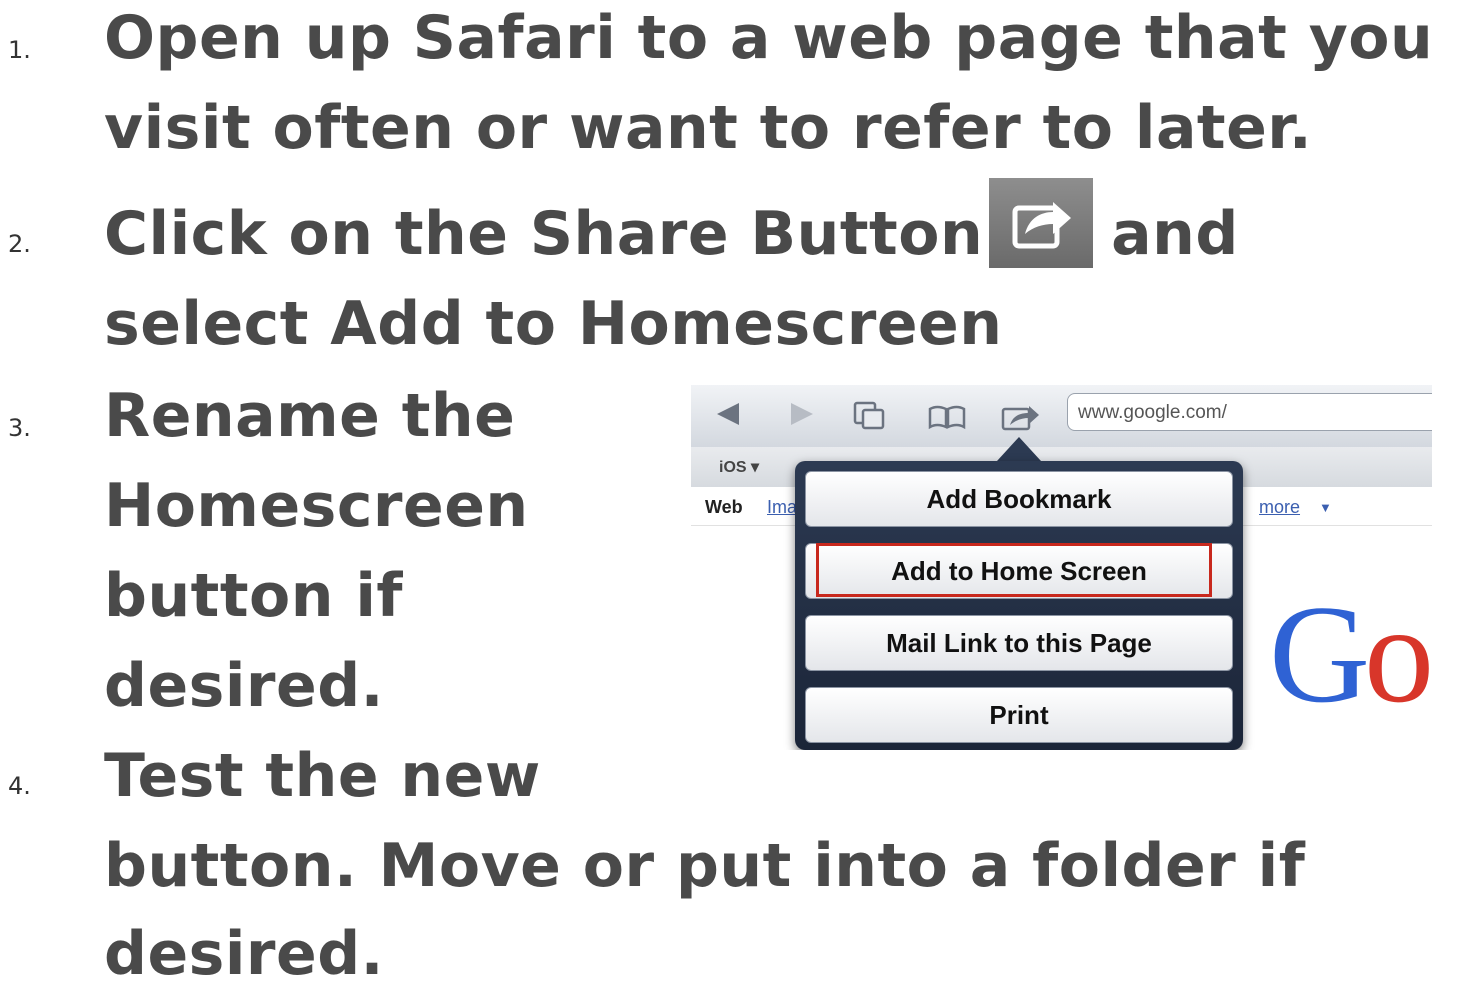  What do you see at coordinates (1014, 570) in the screenshot?
I see `highlight-box` at bounding box center [1014, 570].